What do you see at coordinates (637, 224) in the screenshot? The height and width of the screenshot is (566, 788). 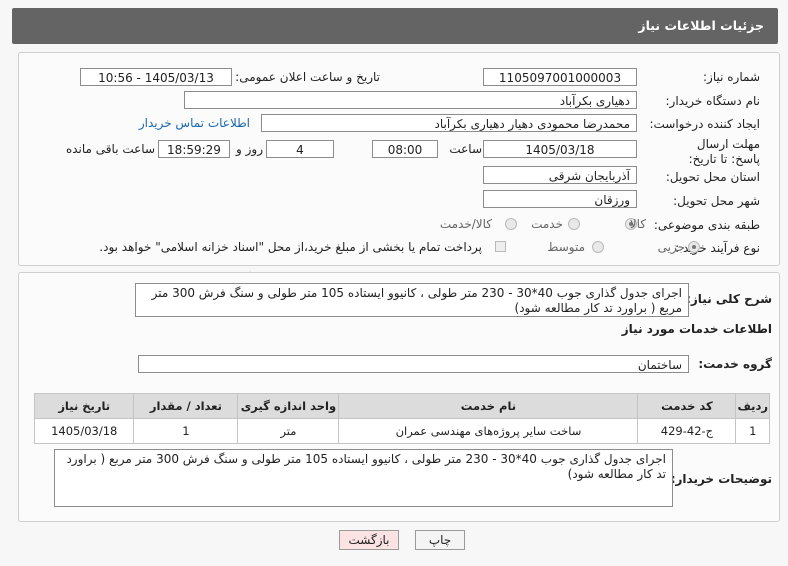 I see `category-option-goods: کالا` at bounding box center [637, 224].